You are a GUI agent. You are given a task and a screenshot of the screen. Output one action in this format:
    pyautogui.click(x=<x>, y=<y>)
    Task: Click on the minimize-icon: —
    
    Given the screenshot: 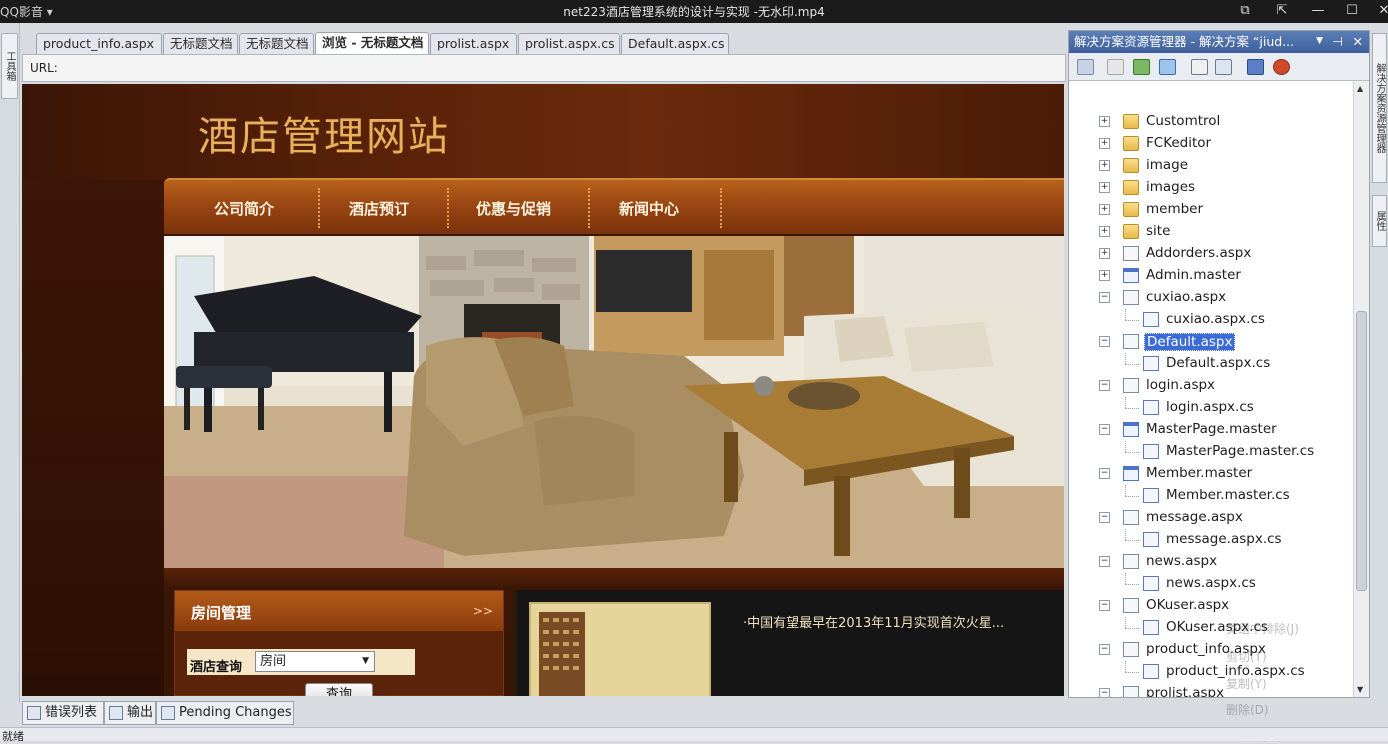 What is the action you would take?
    pyautogui.click(x=1318, y=11)
    